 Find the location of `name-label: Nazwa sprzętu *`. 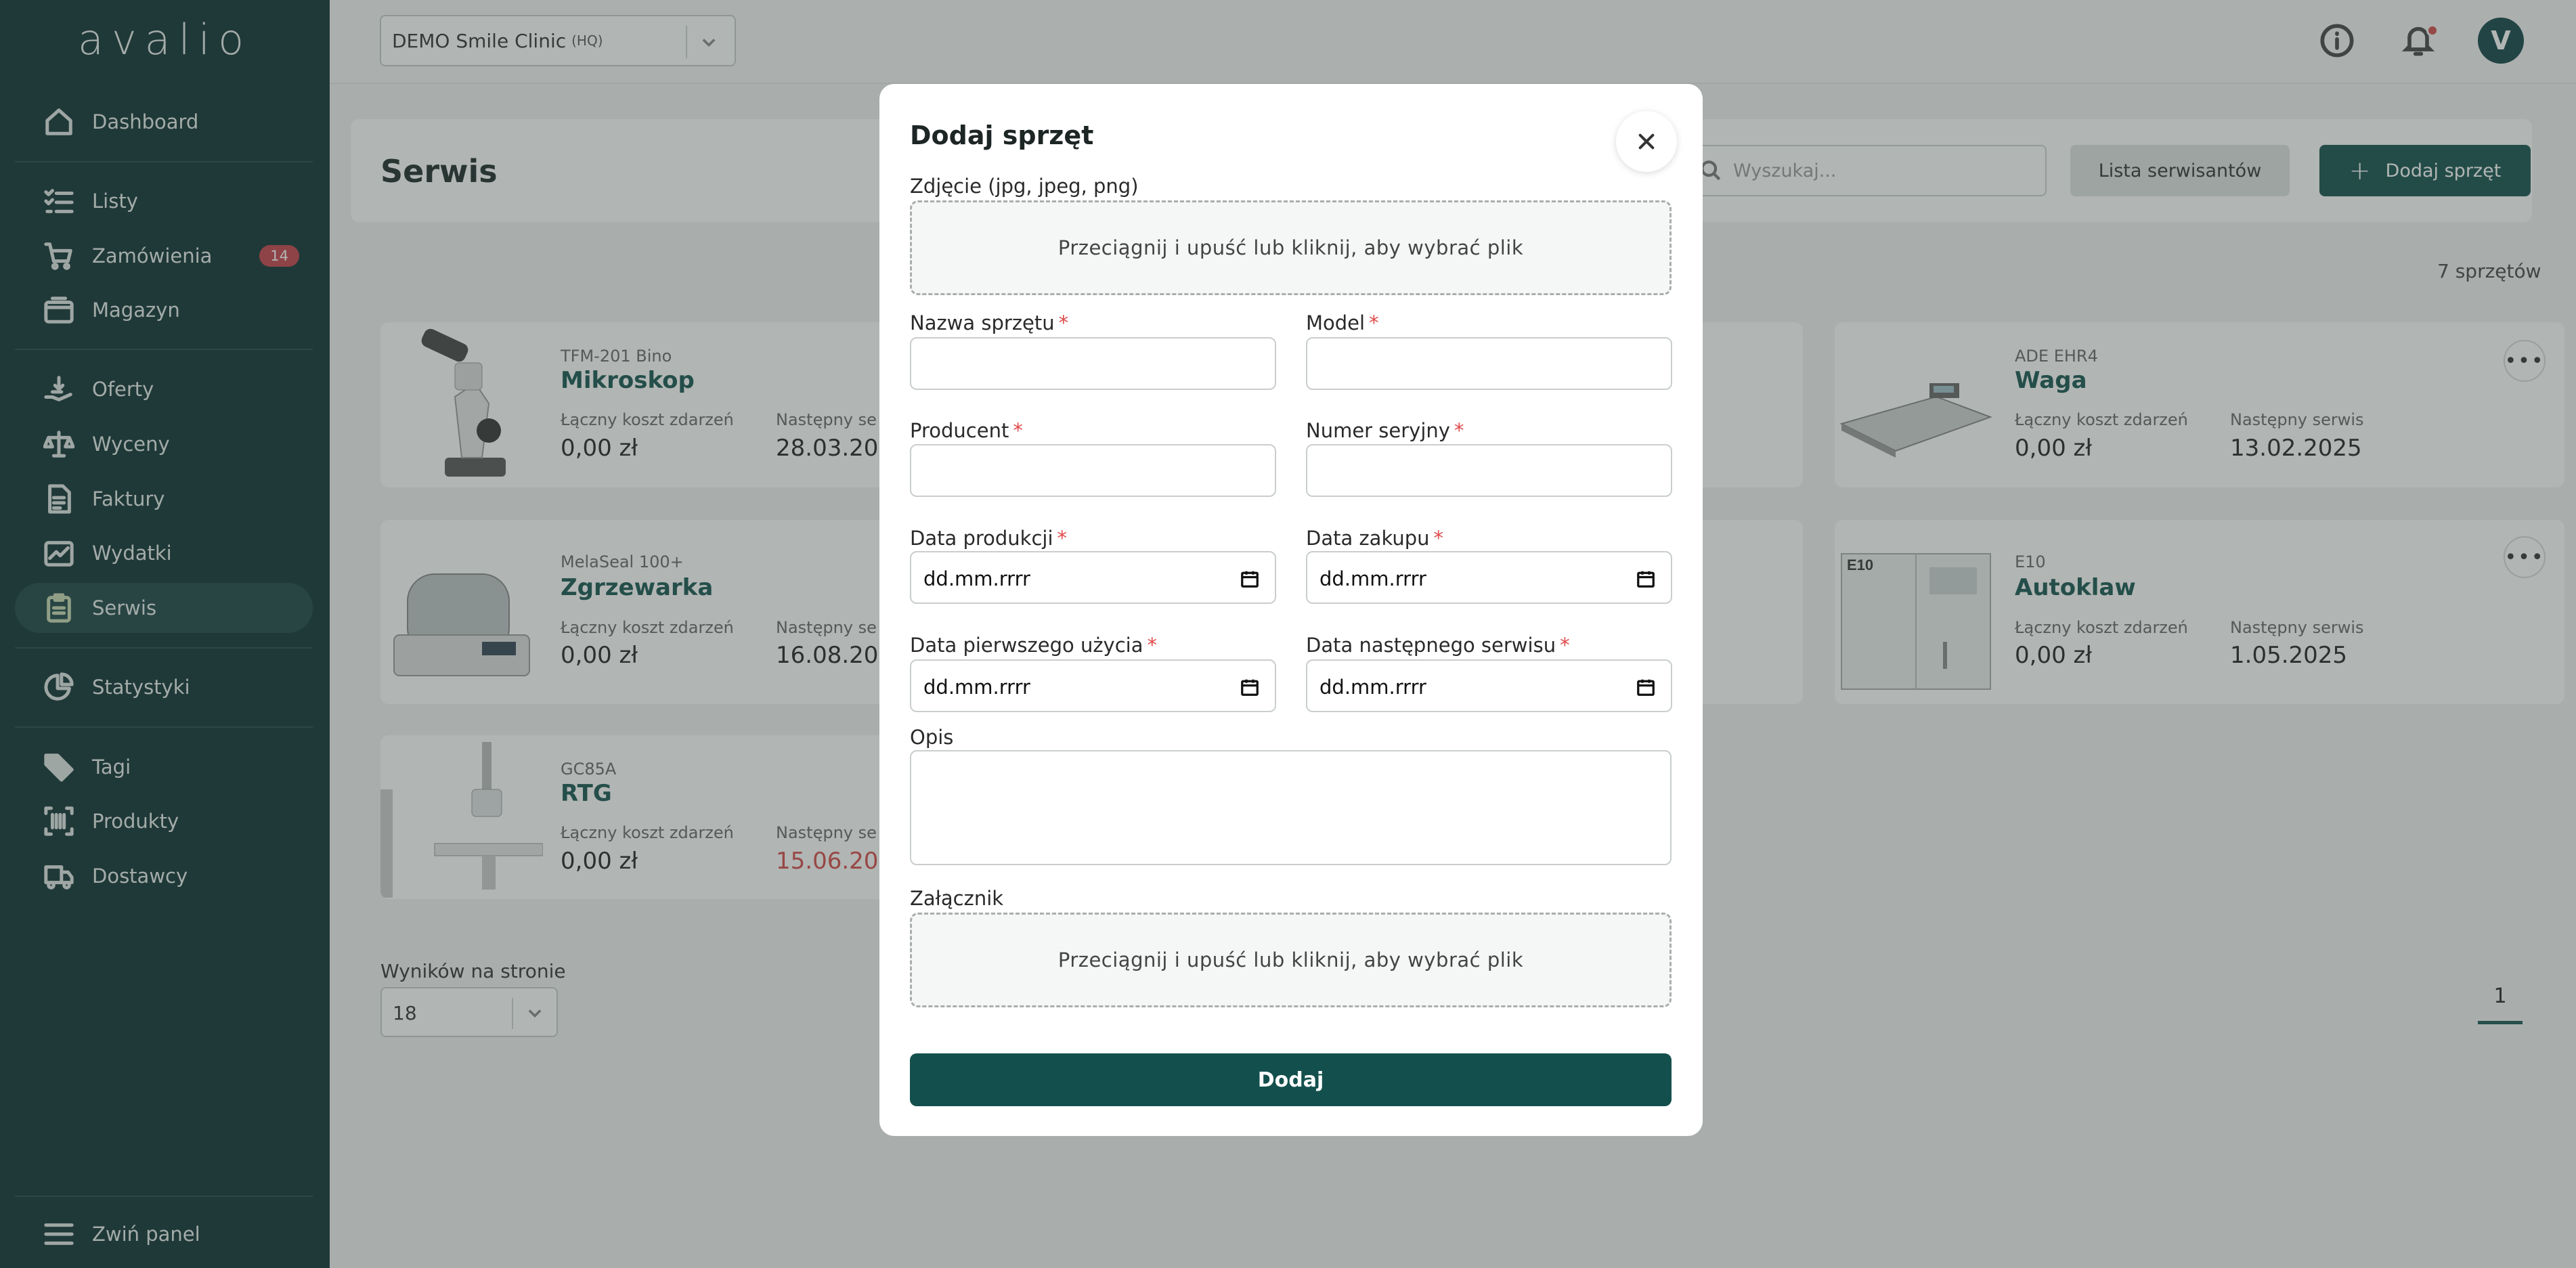

name-label: Nazwa sprzętu * is located at coordinates (989, 322).